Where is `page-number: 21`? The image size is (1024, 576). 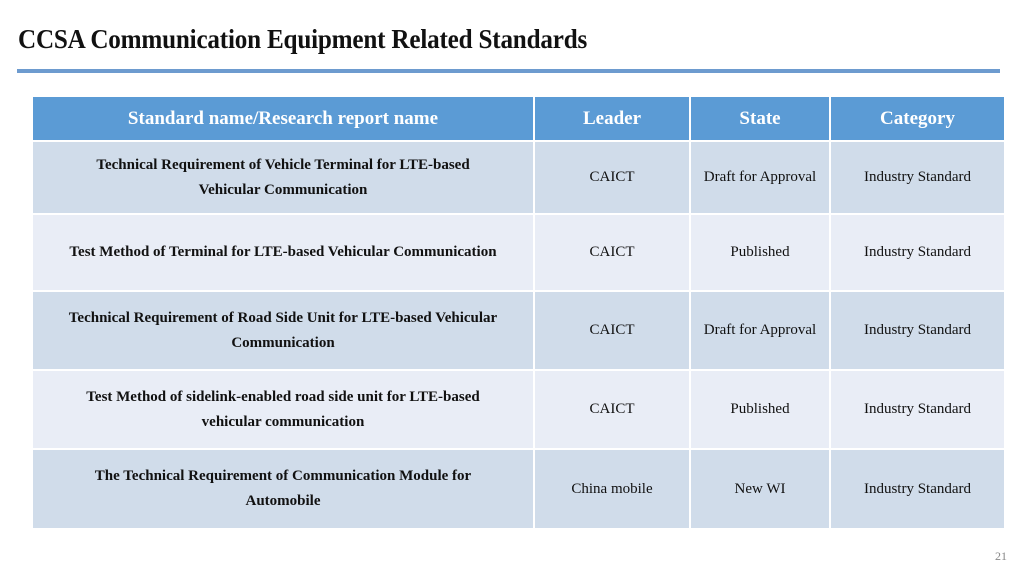
page-number: 21 is located at coordinates (1001, 556).